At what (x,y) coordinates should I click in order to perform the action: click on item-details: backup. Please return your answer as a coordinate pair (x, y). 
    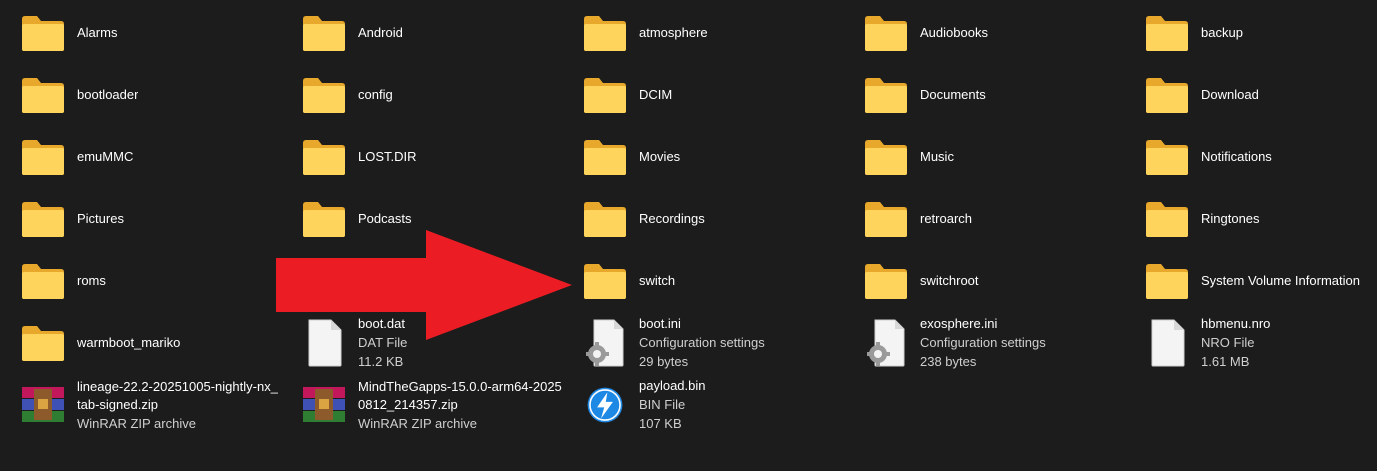
    Looking at the image, I should click on (1222, 33).